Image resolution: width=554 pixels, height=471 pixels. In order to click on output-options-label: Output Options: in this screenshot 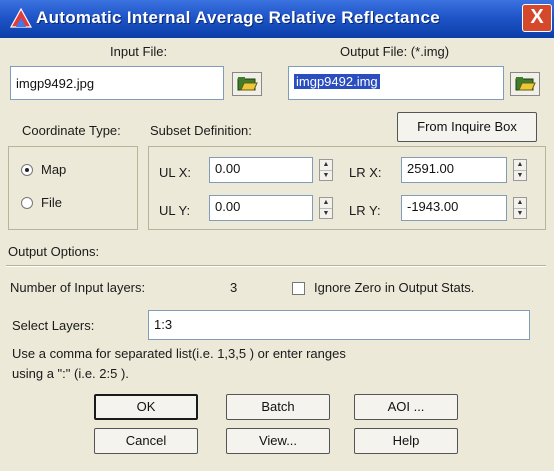, I will do `click(54, 251)`.